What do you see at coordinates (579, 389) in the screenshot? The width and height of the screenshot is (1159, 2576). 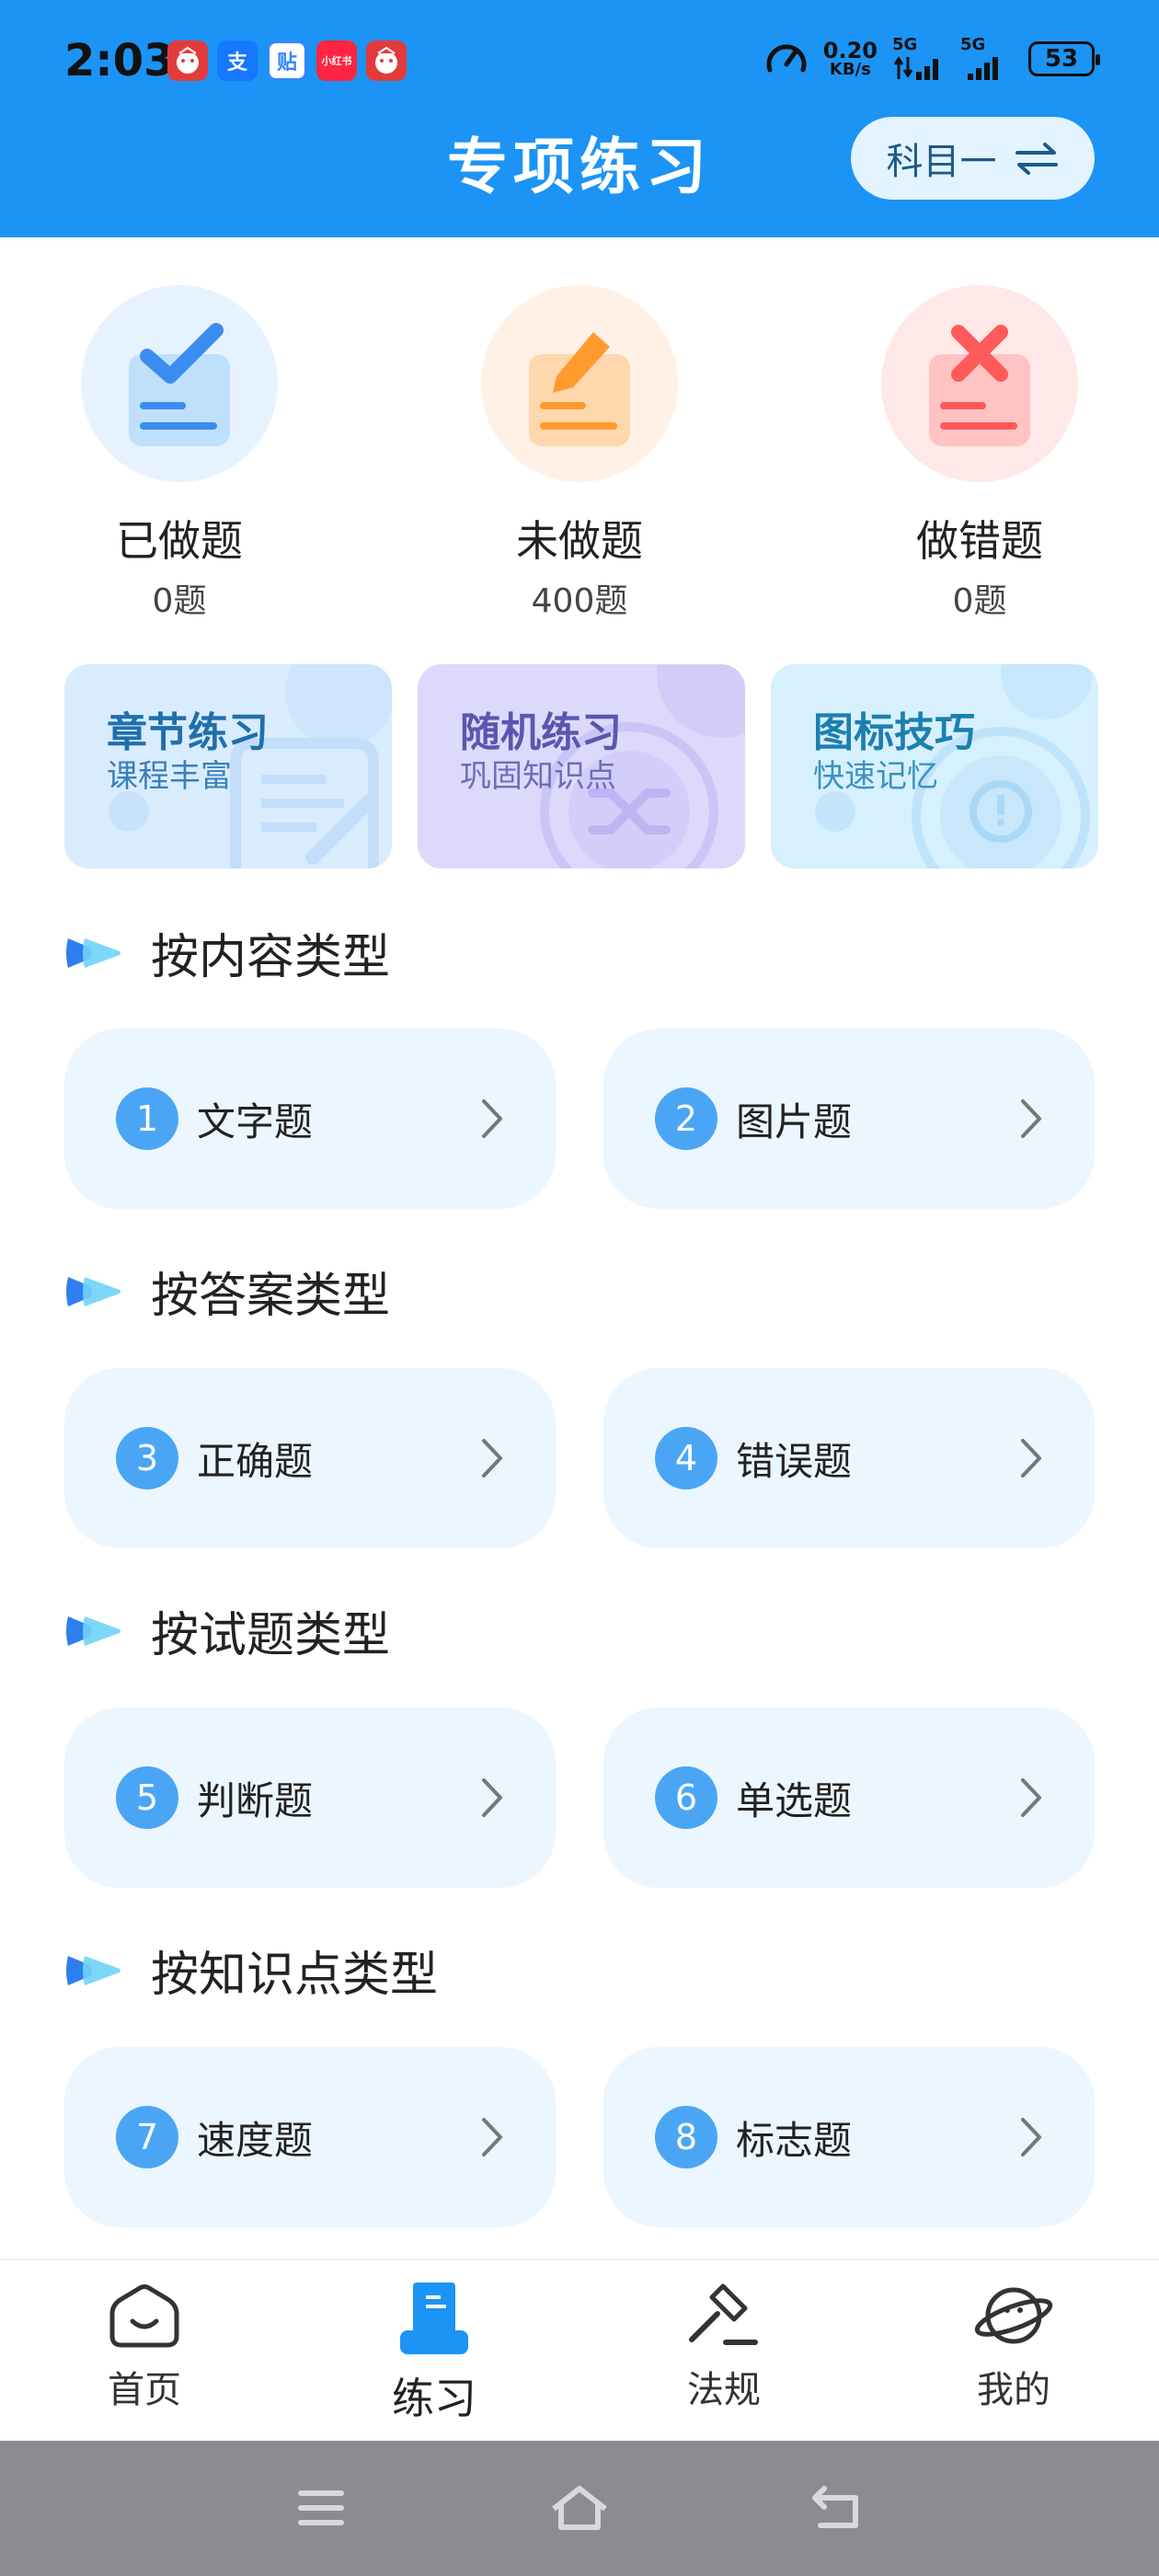 I see `pencil-clipboard-icon` at bounding box center [579, 389].